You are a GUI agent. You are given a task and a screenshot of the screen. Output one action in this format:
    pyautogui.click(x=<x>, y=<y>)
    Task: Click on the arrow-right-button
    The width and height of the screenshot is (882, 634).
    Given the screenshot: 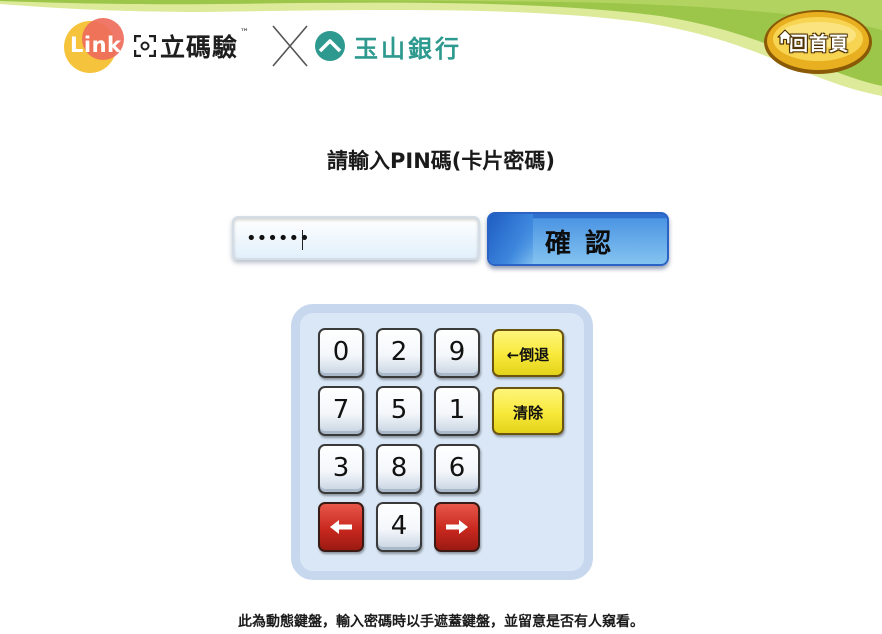 What is the action you would take?
    pyautogui.click(x=457, y=527)
    